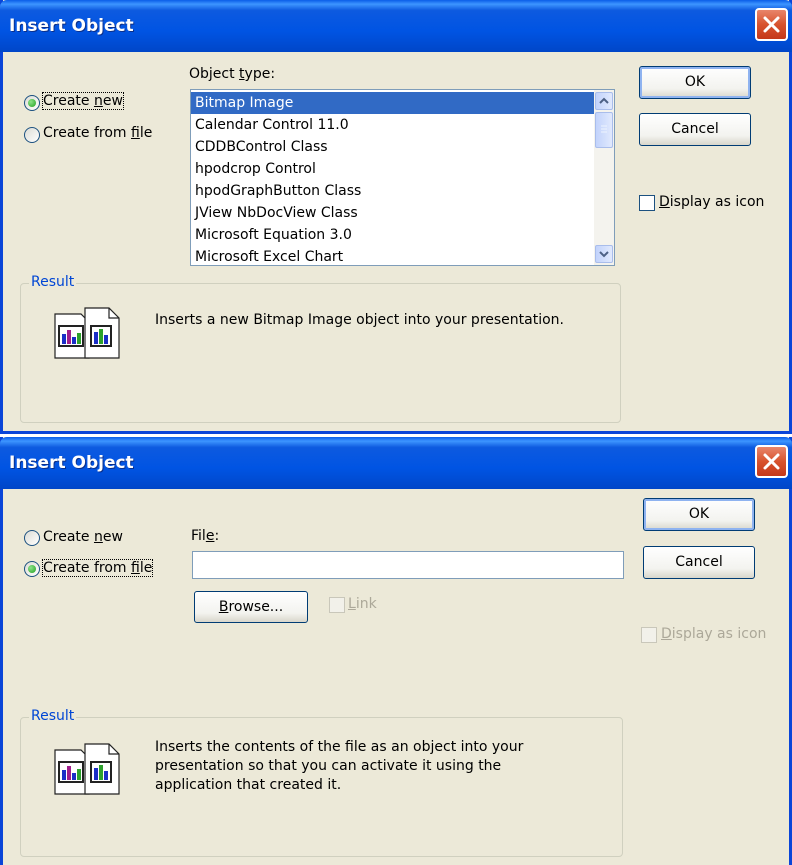 The image size is (792, 865). I want to click on scroll-down-button, so click(604, 254).